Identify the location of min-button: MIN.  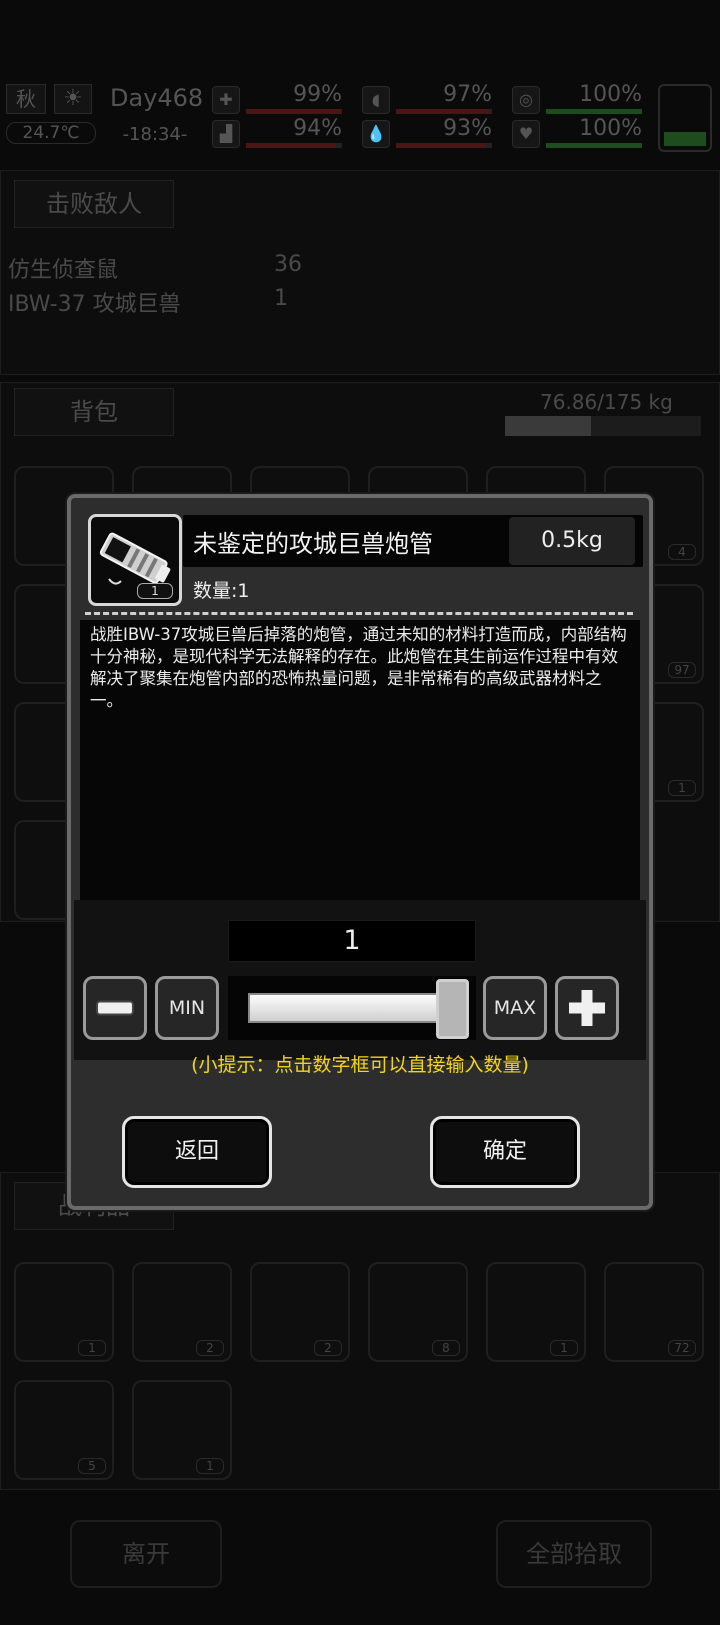
(187, 1008).